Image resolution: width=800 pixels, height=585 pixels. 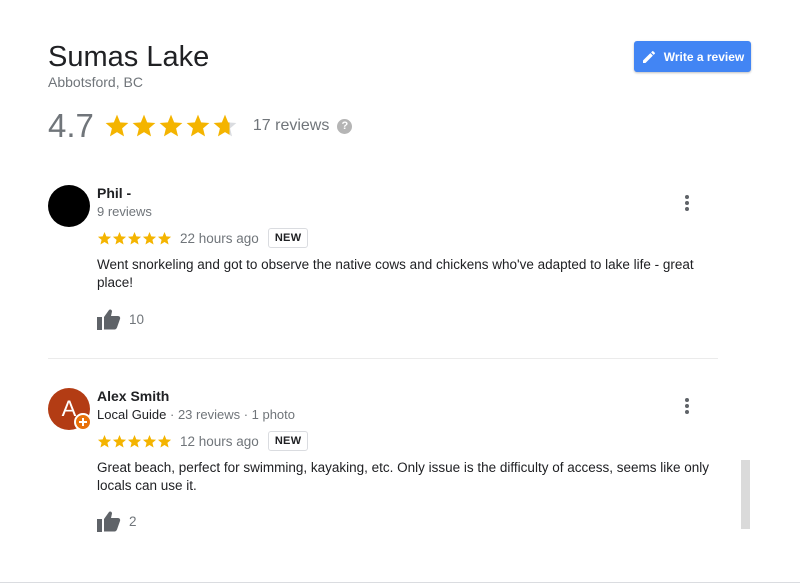 I want to click on review-rating-row: 12 hours ago NEW, so click(x=203, y=441).